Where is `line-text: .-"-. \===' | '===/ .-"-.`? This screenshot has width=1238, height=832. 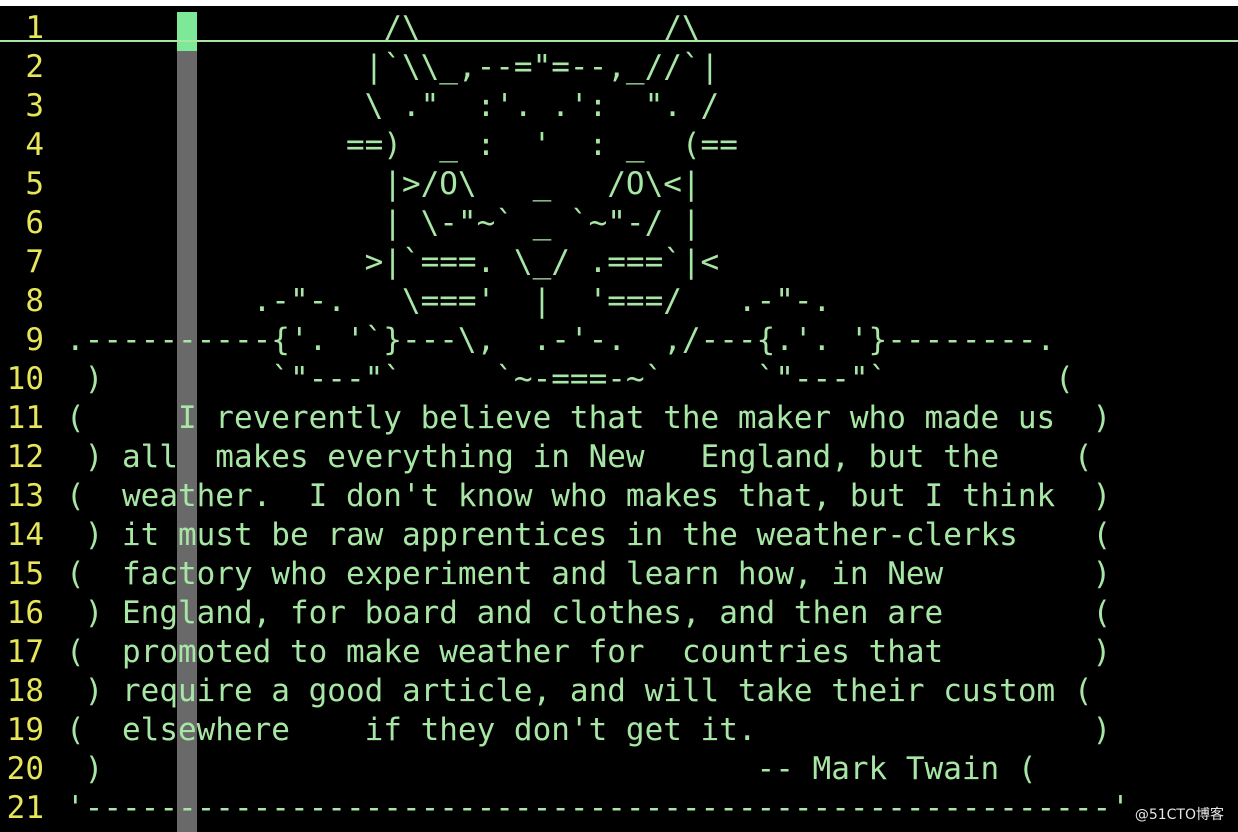
line-text: .-"-. \===' | '===/ .-"-. is located at coordinates (449, 301).